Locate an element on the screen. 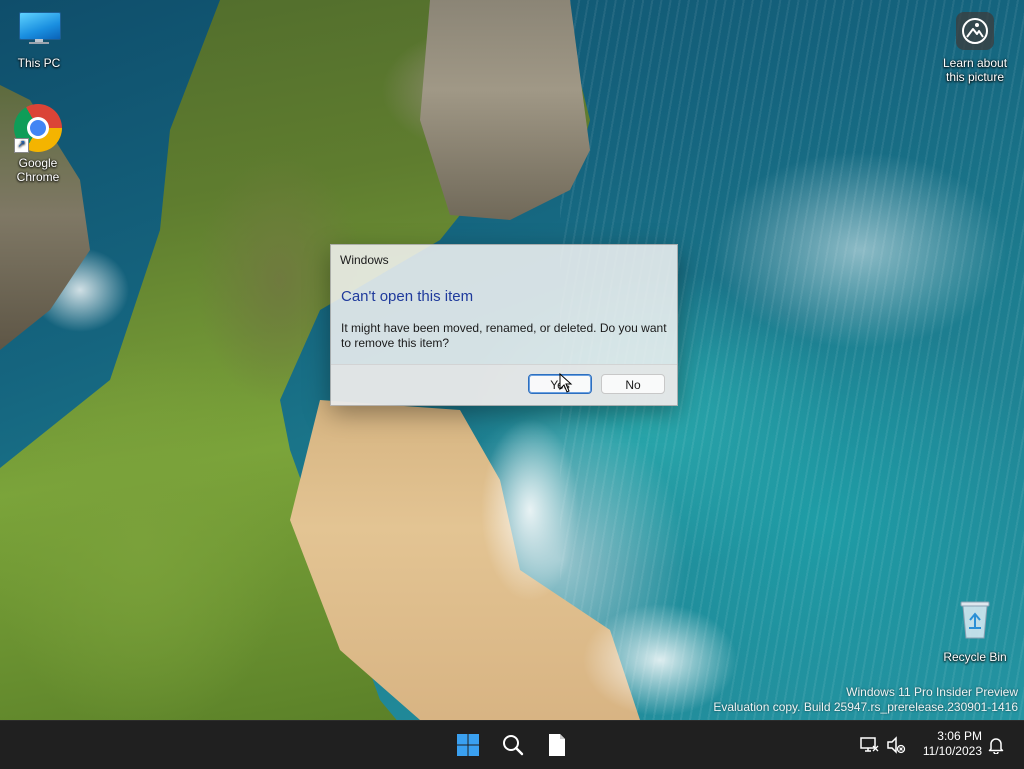  search-icon is located at coordinates (513, 745).